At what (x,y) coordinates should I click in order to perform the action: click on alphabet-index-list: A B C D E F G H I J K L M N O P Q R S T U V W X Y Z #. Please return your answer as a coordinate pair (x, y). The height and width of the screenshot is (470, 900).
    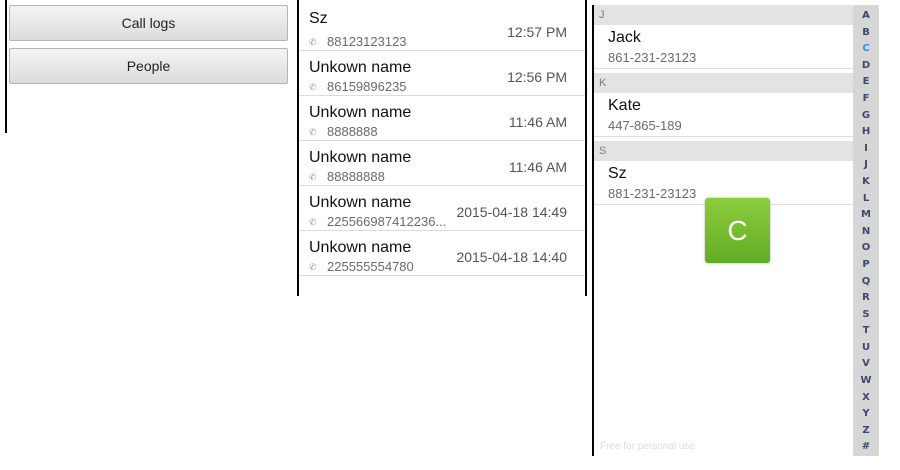
    Looking at the image, I should click on (866, 230).